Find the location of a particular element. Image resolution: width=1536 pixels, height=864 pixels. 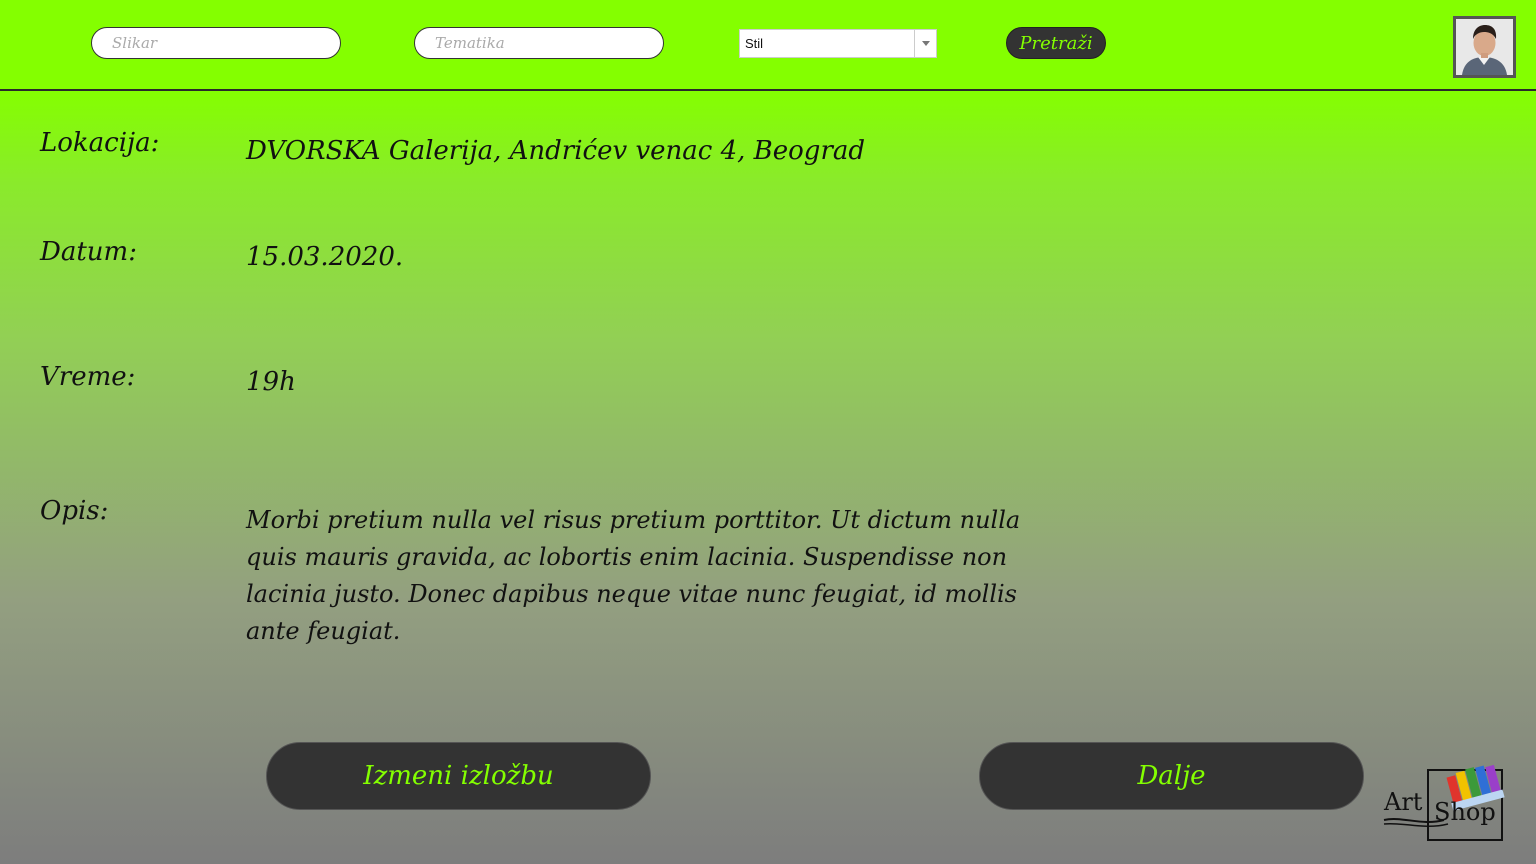

datum-label: Datum: is located at coordinates (88, 252).